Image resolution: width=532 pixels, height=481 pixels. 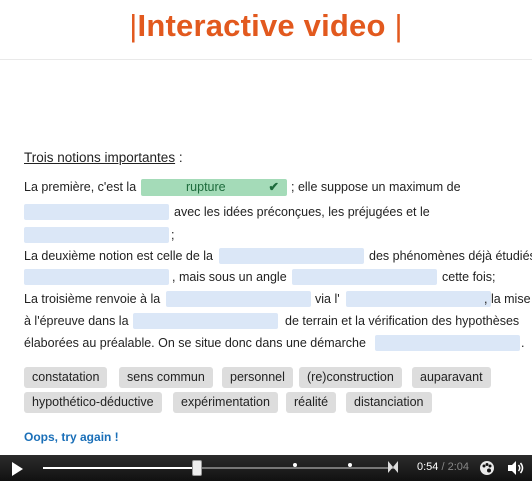 I want to click on line8-text-b: ., so click(x=523, y=343).